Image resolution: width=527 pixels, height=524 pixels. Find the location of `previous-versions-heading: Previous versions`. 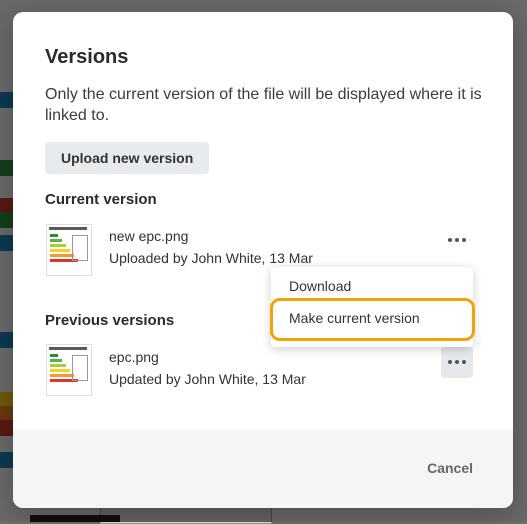

previous-versions-heading: Previous versions is located at coordinates (110, 320).